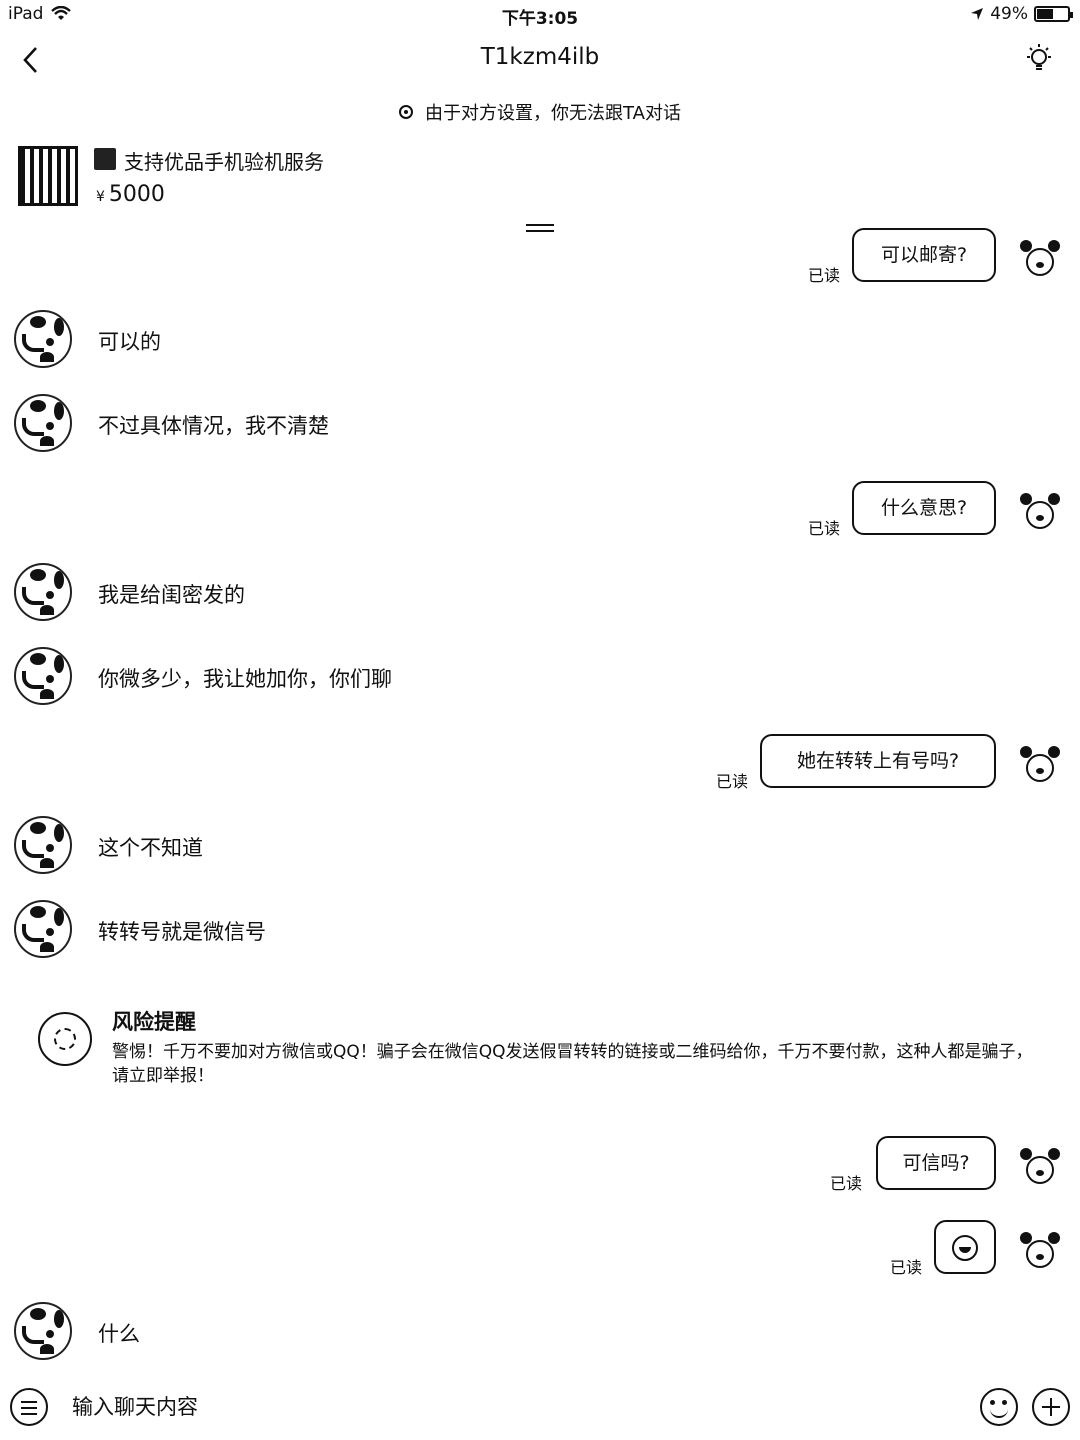 The image size is (1080, 1440). What do you see at coordinates (540, 424) in the screenshot?
I see `message-in: 不过具体情况，我不清楚` at bounding box center [540, 424].